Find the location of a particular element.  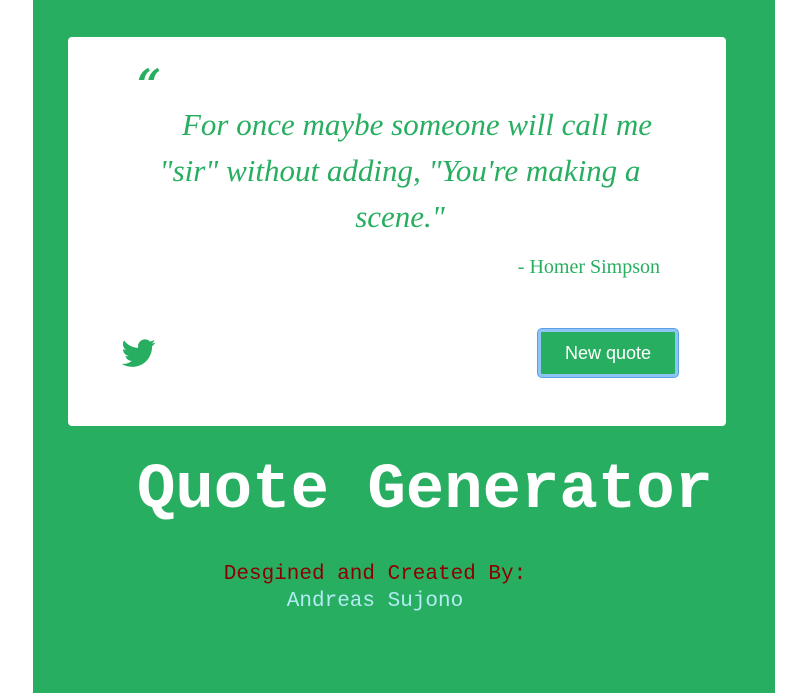

twitter-icon is located at coordinates (139, 353).